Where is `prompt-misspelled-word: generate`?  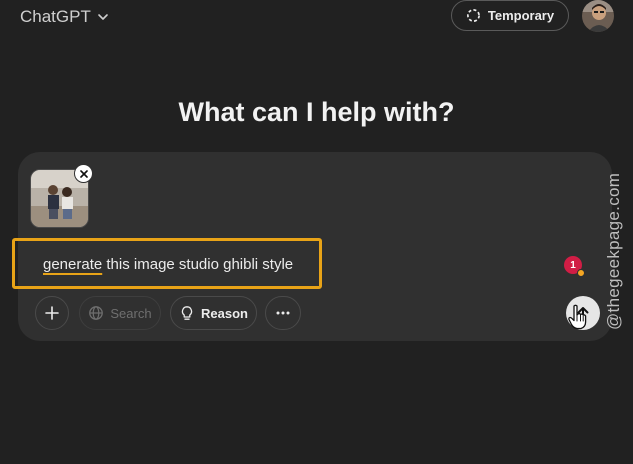 prompt-misspelled-word: generate is located at coordinates (73, 264).